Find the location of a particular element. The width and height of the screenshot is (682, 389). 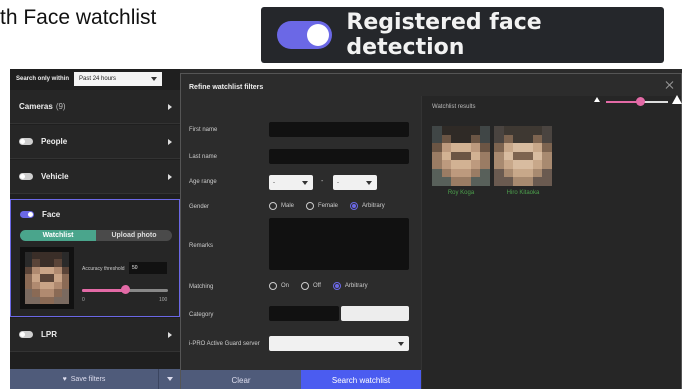

search-watchlist-button: Search watchlist is located at coordinates (361, 379).